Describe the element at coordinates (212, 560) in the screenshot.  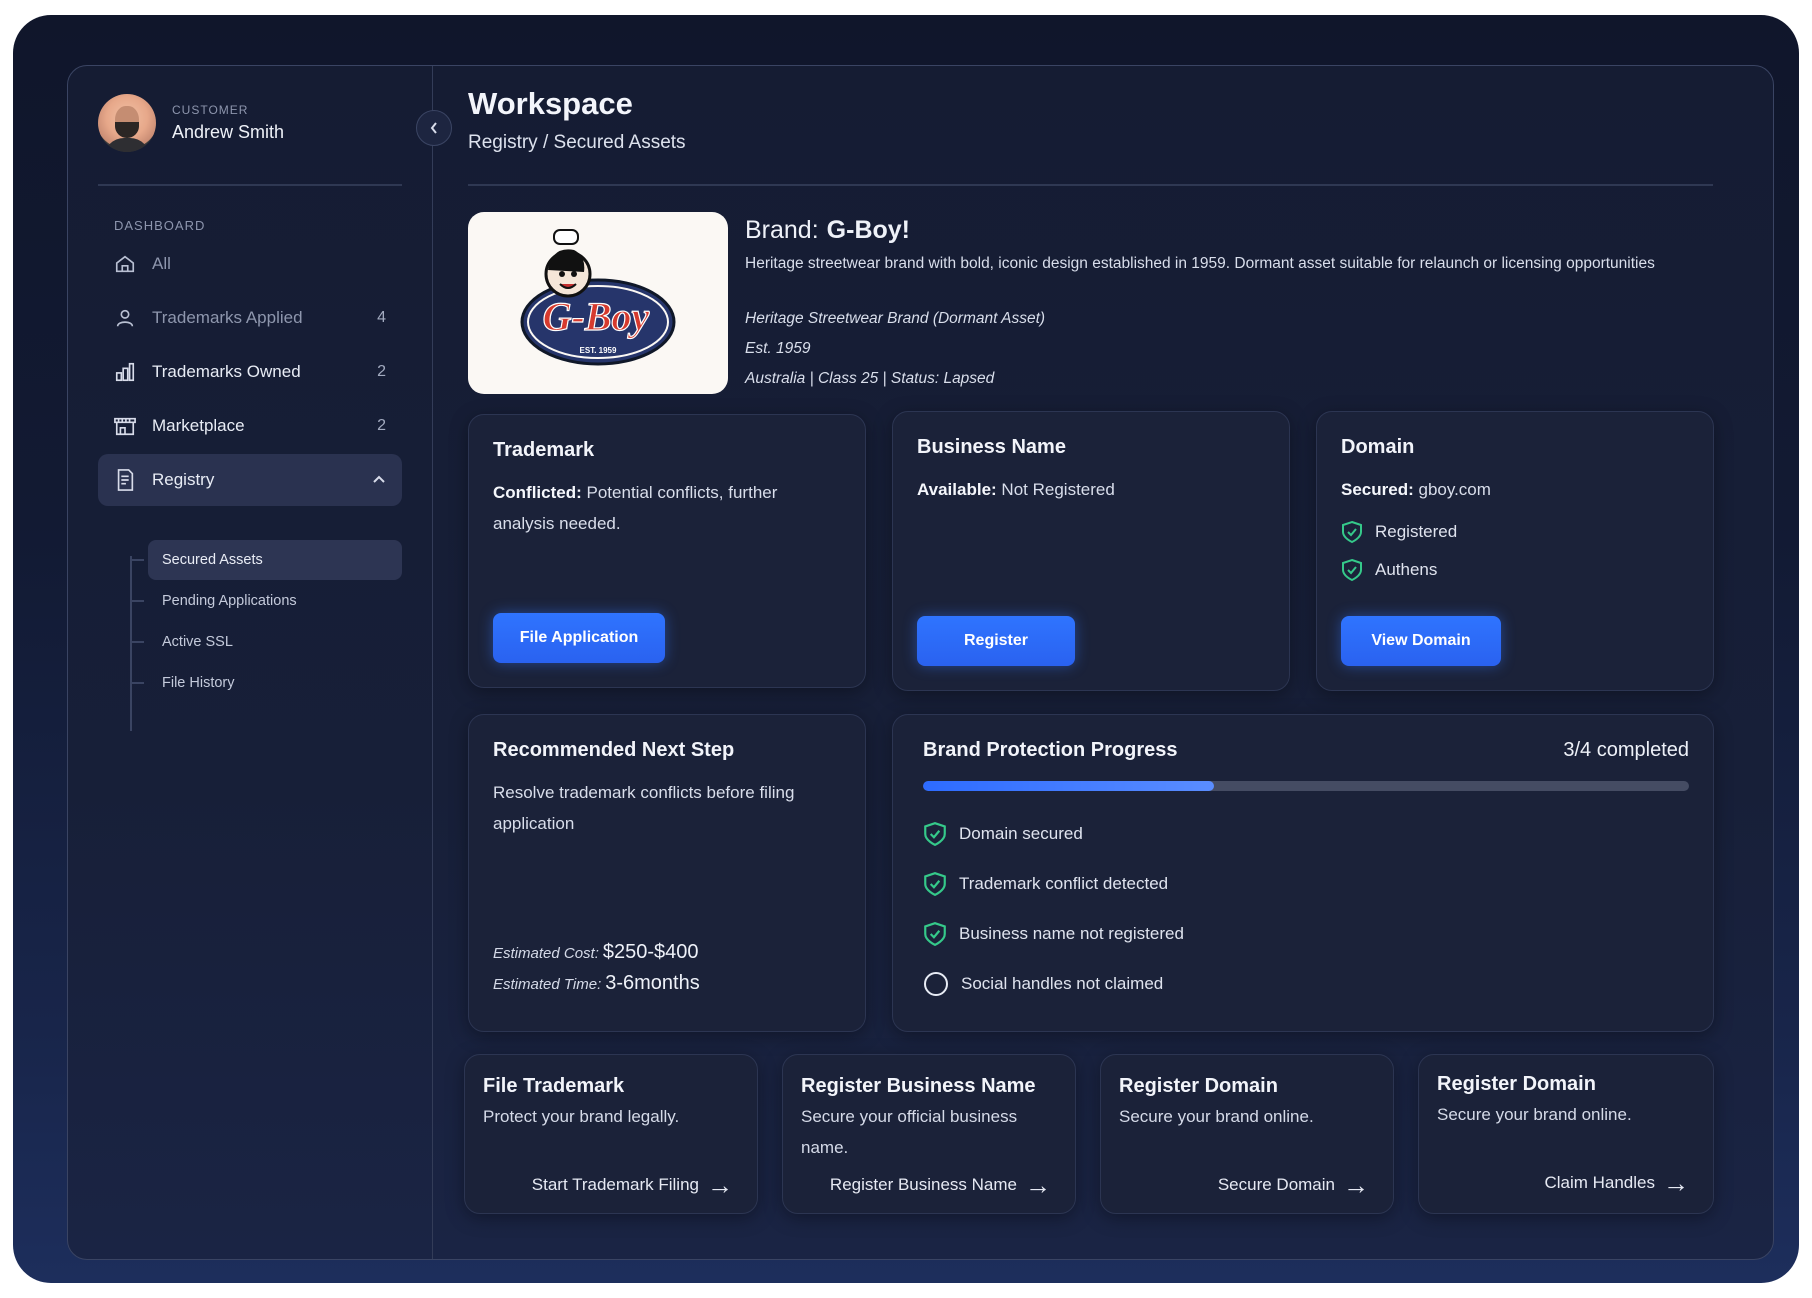
I see `sidebar-subitem-label: Secured Assets` at that location.